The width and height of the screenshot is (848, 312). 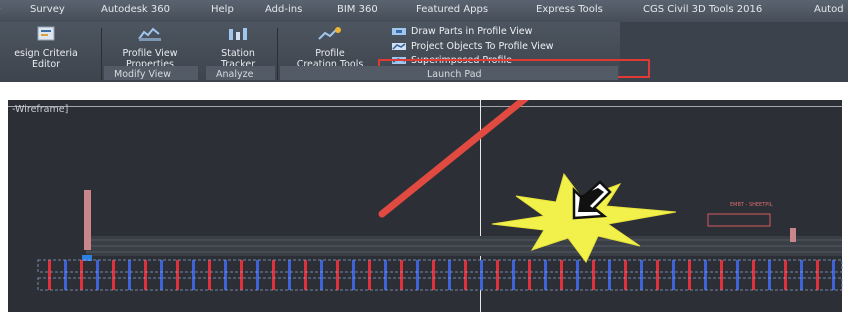 I want to click on menu-tab-express-tools: Express Tools, so click(x=569, y=9).